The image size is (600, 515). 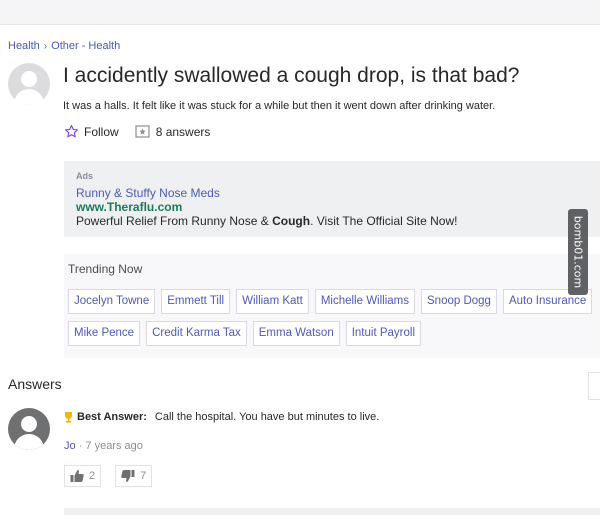 I want to click on follow-button: Follow, so click(x=91, y=131).